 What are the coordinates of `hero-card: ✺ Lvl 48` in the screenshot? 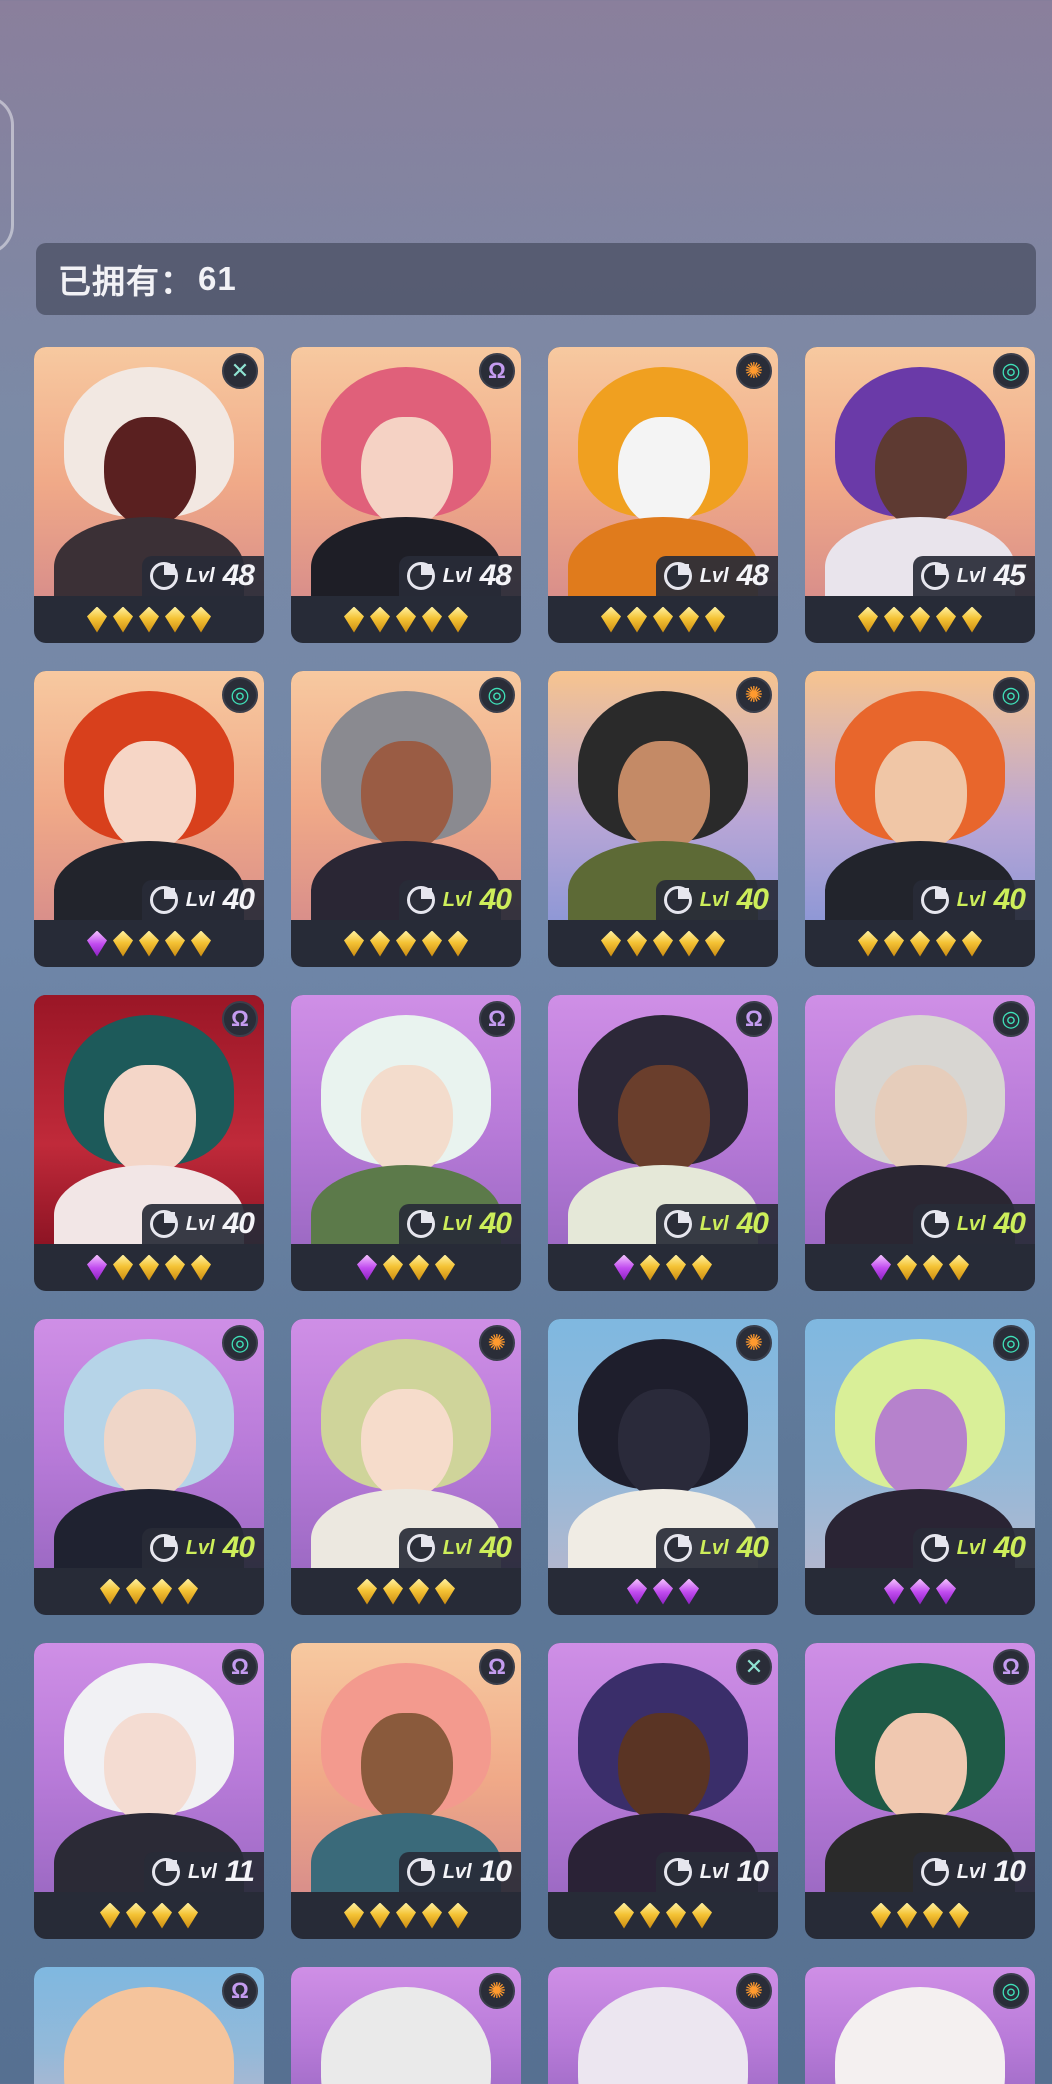 It's located at (663, 495).